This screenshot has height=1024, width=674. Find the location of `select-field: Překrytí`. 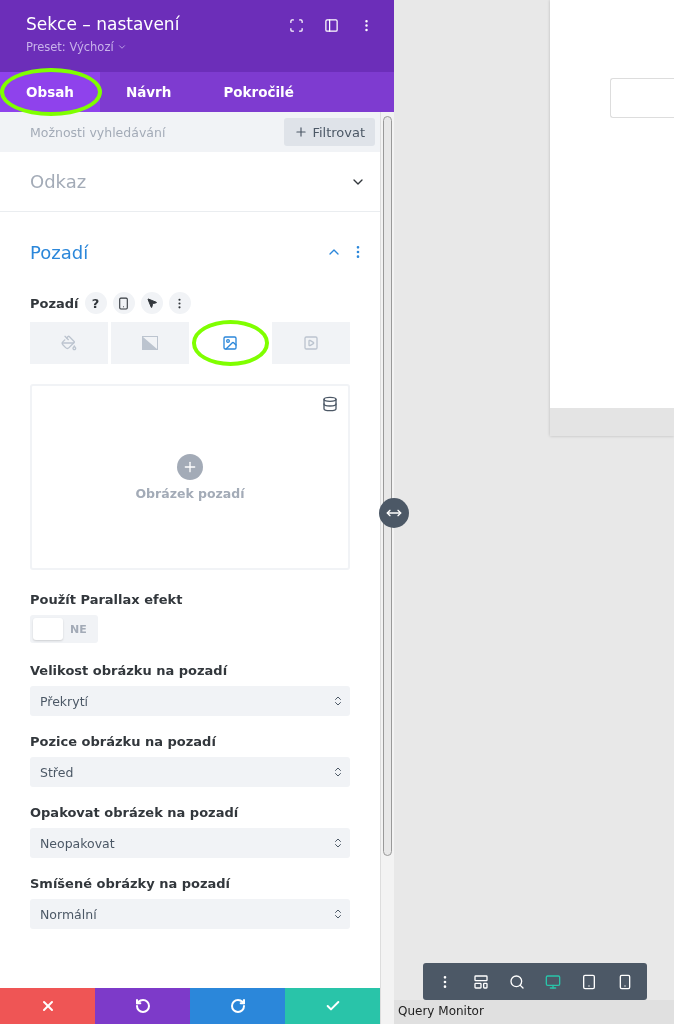

select-field: Překrytí is located at coordinates (190, 701).